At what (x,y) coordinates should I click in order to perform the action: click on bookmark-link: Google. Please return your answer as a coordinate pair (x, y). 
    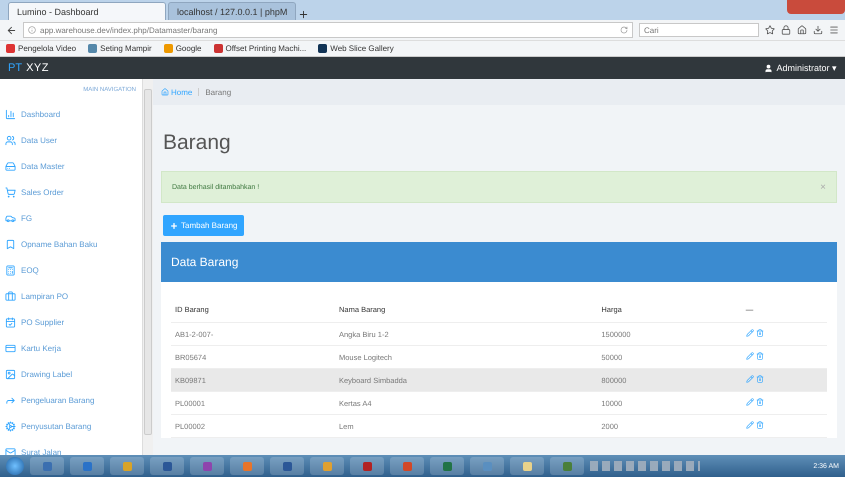
    Looking at the image, I should click on (183, 48).